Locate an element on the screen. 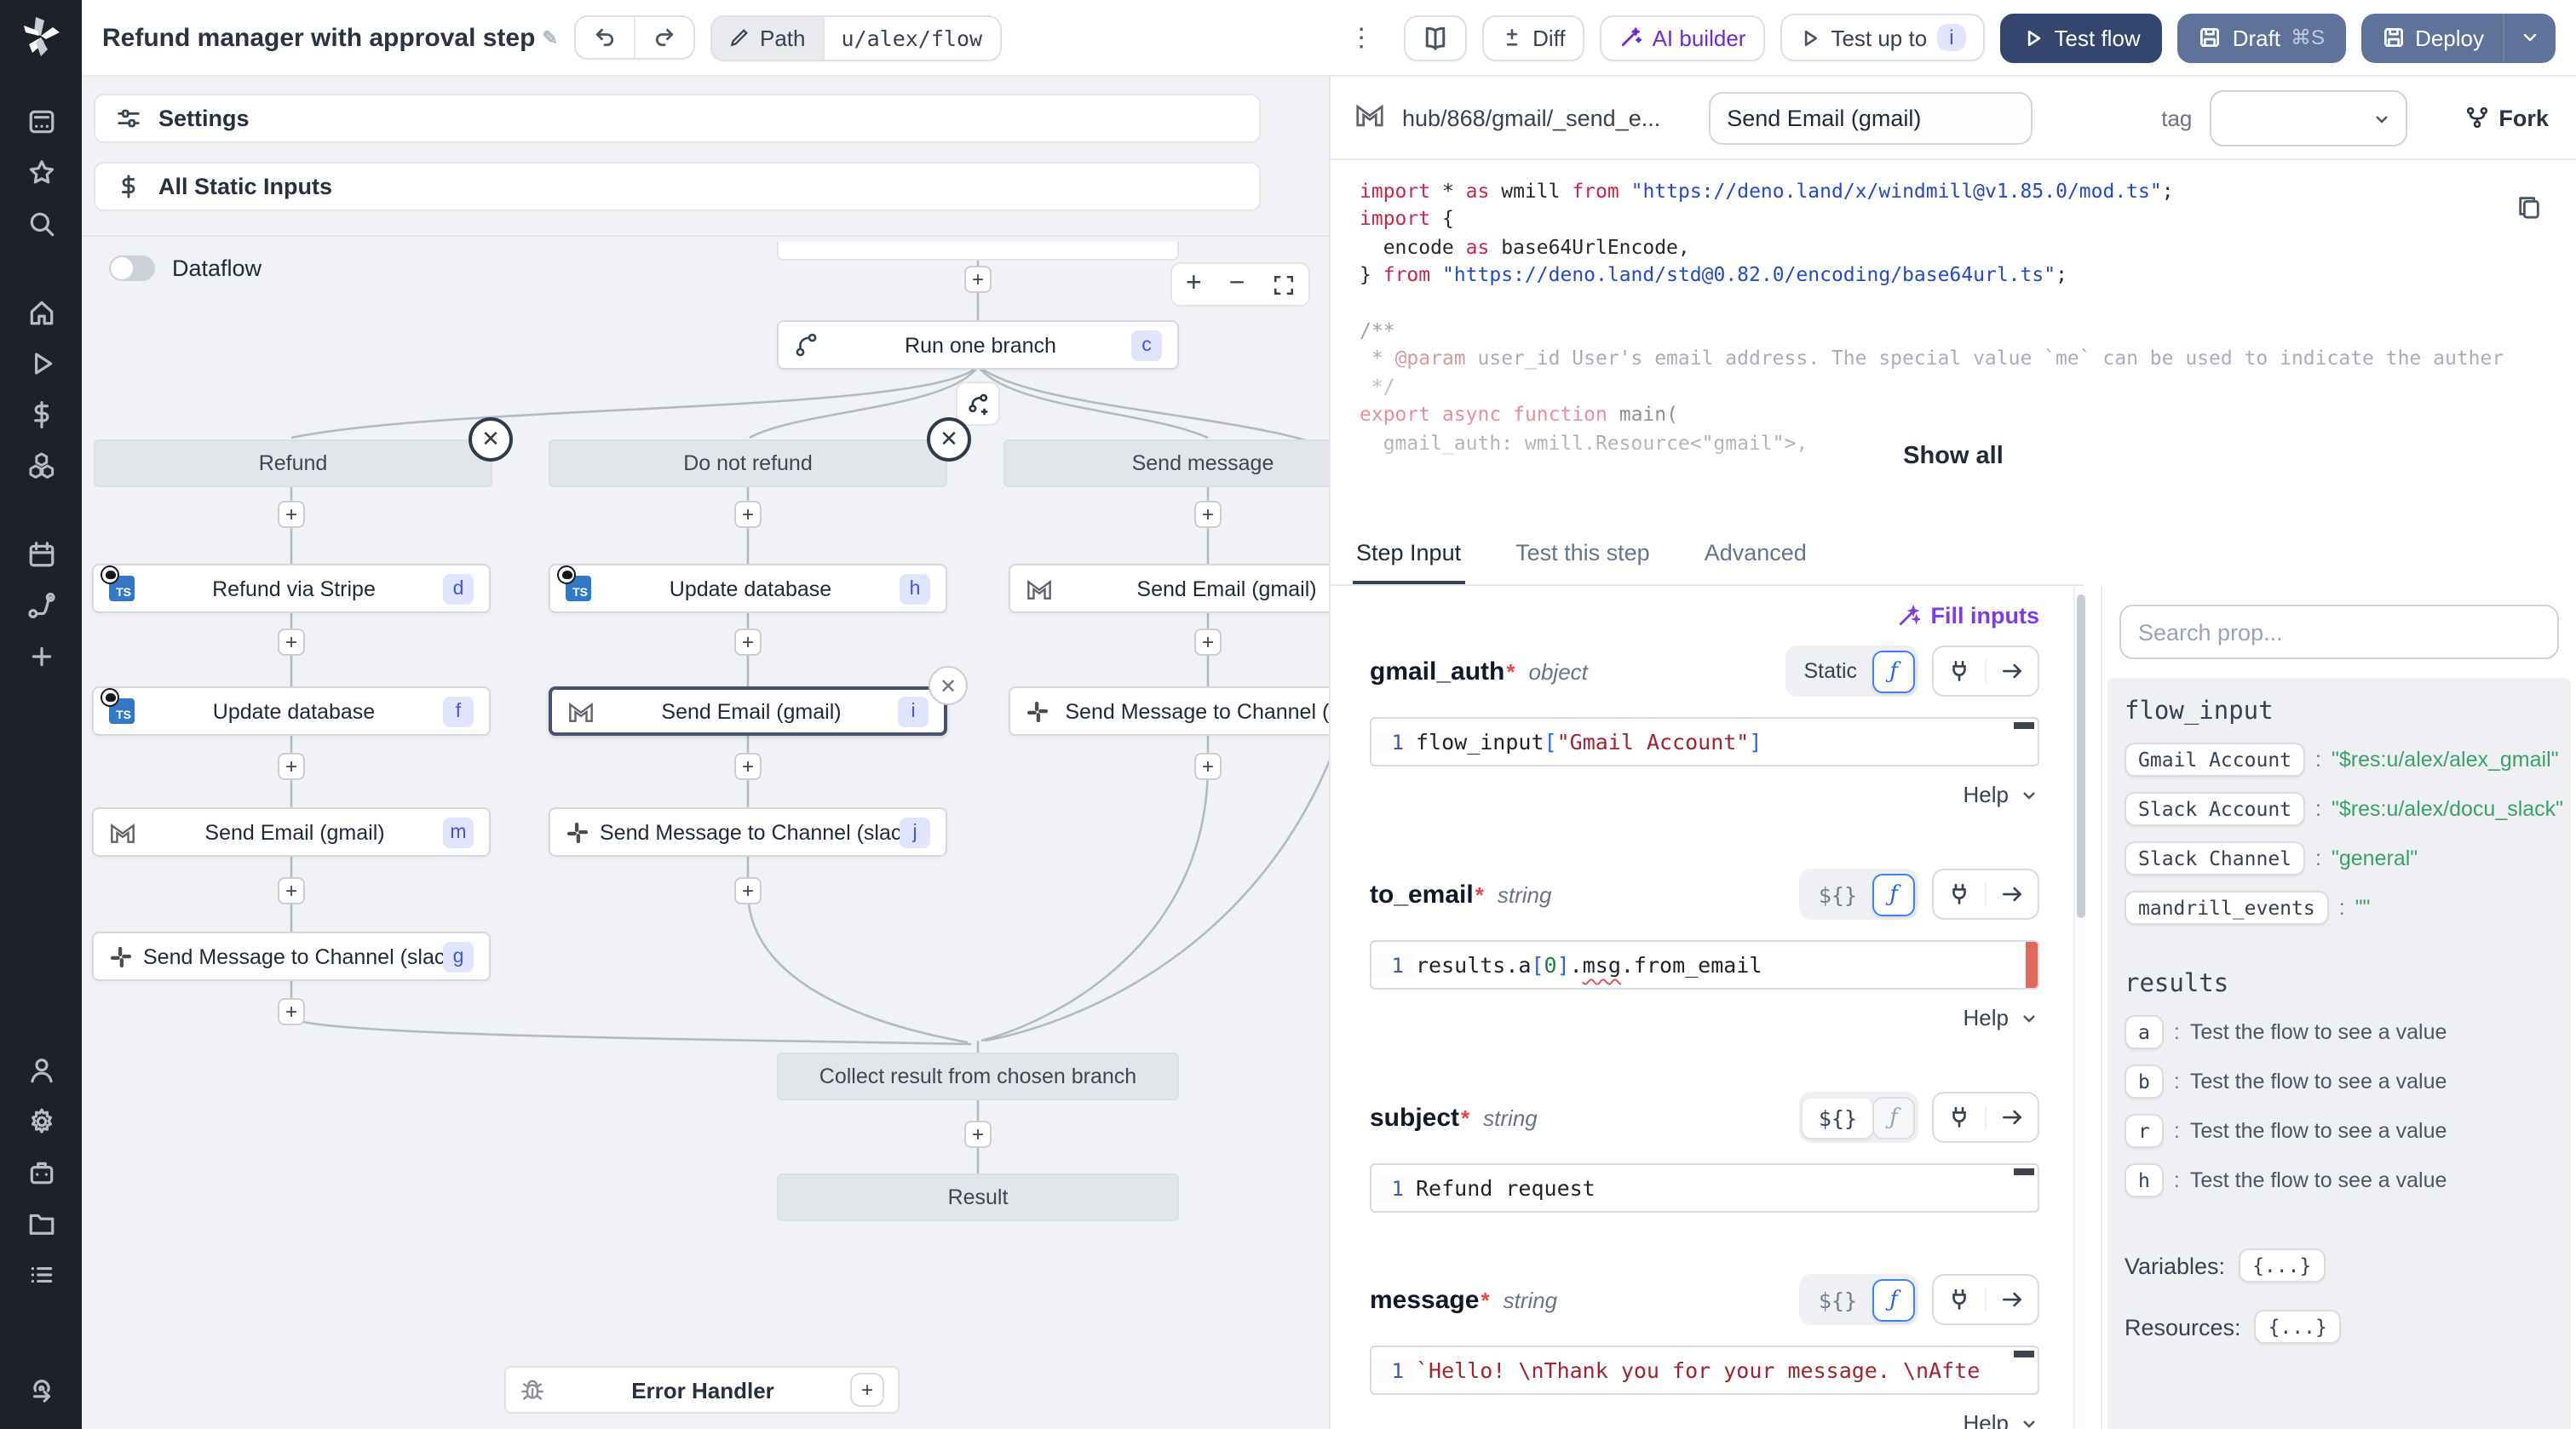  prop-key-pill: mandrill_events is located at coordinates (2227, 908).